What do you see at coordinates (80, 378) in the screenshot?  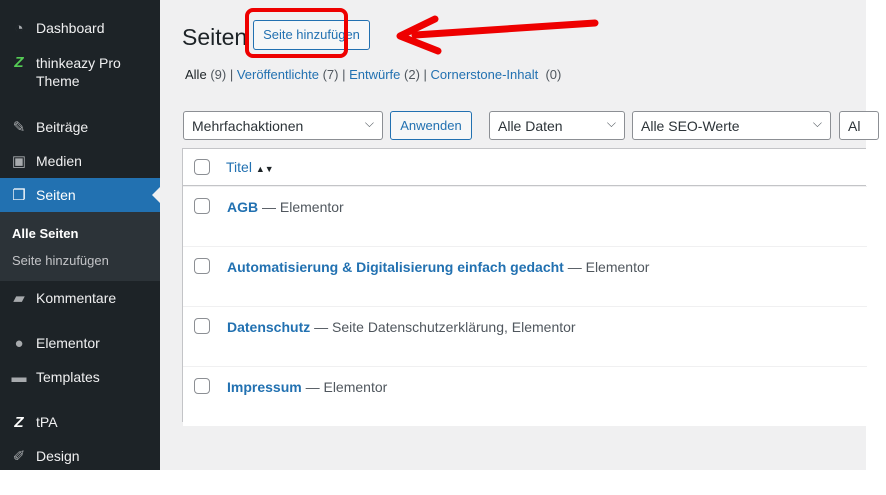 I see `sidebar-item-templates: ▬ Templates` at bounding box center [80, 378].